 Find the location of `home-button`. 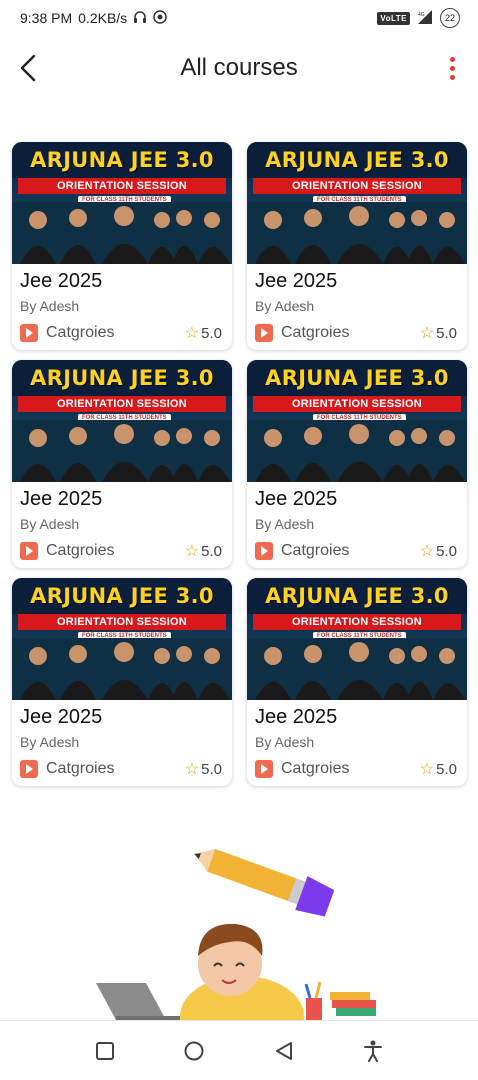

home-button is located at coordinates (194, 1051).